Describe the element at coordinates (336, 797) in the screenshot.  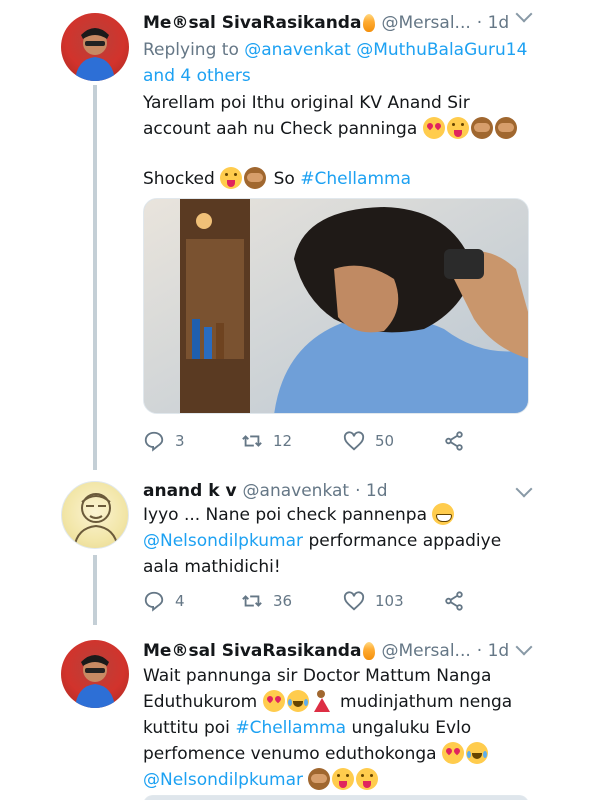
I see `media-preview-edge` at that location.